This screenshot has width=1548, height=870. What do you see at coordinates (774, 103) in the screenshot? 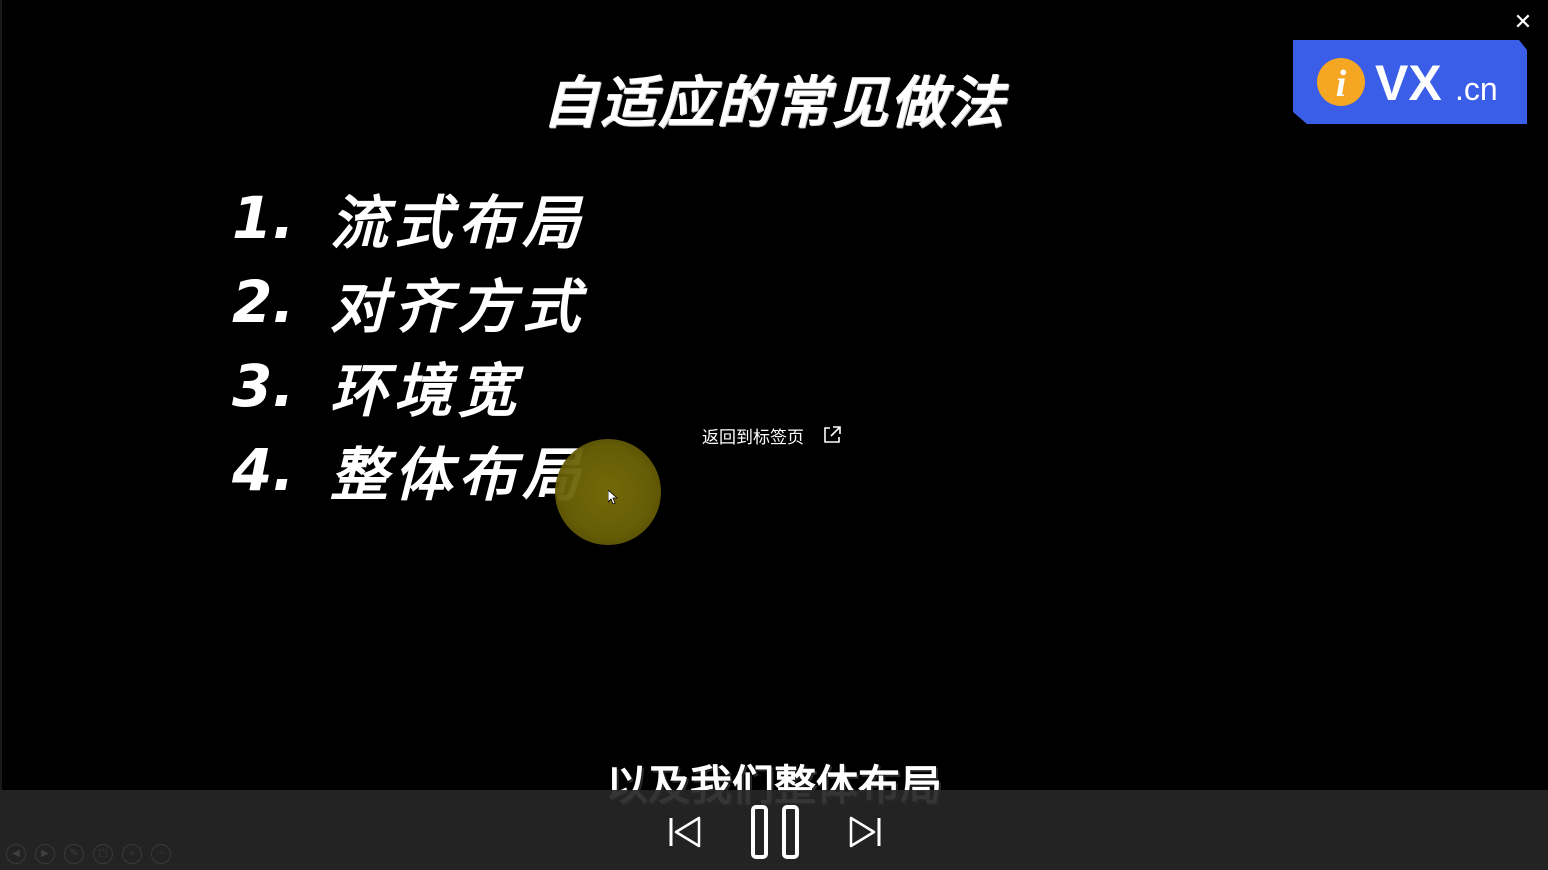
I see `slide-title: 自适应的常见做法` at bounding box center [774, 103].